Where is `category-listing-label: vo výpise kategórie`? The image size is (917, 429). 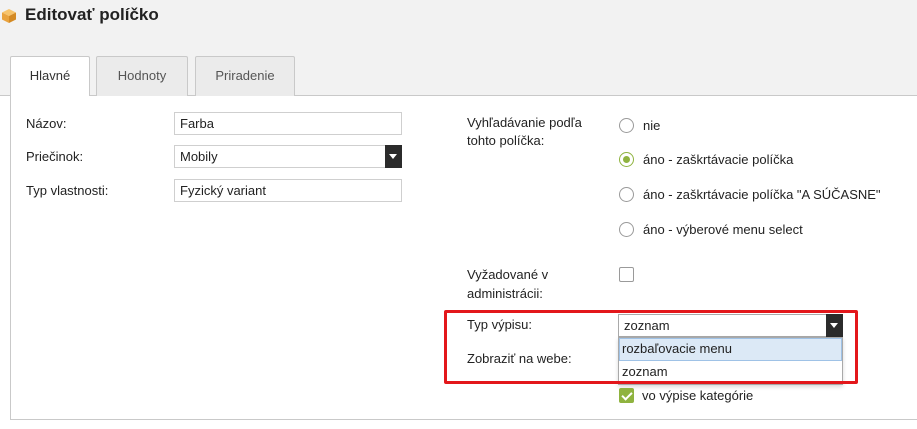 category-listing-label: vo výpise kategórie is located at coordinates (698, 395).